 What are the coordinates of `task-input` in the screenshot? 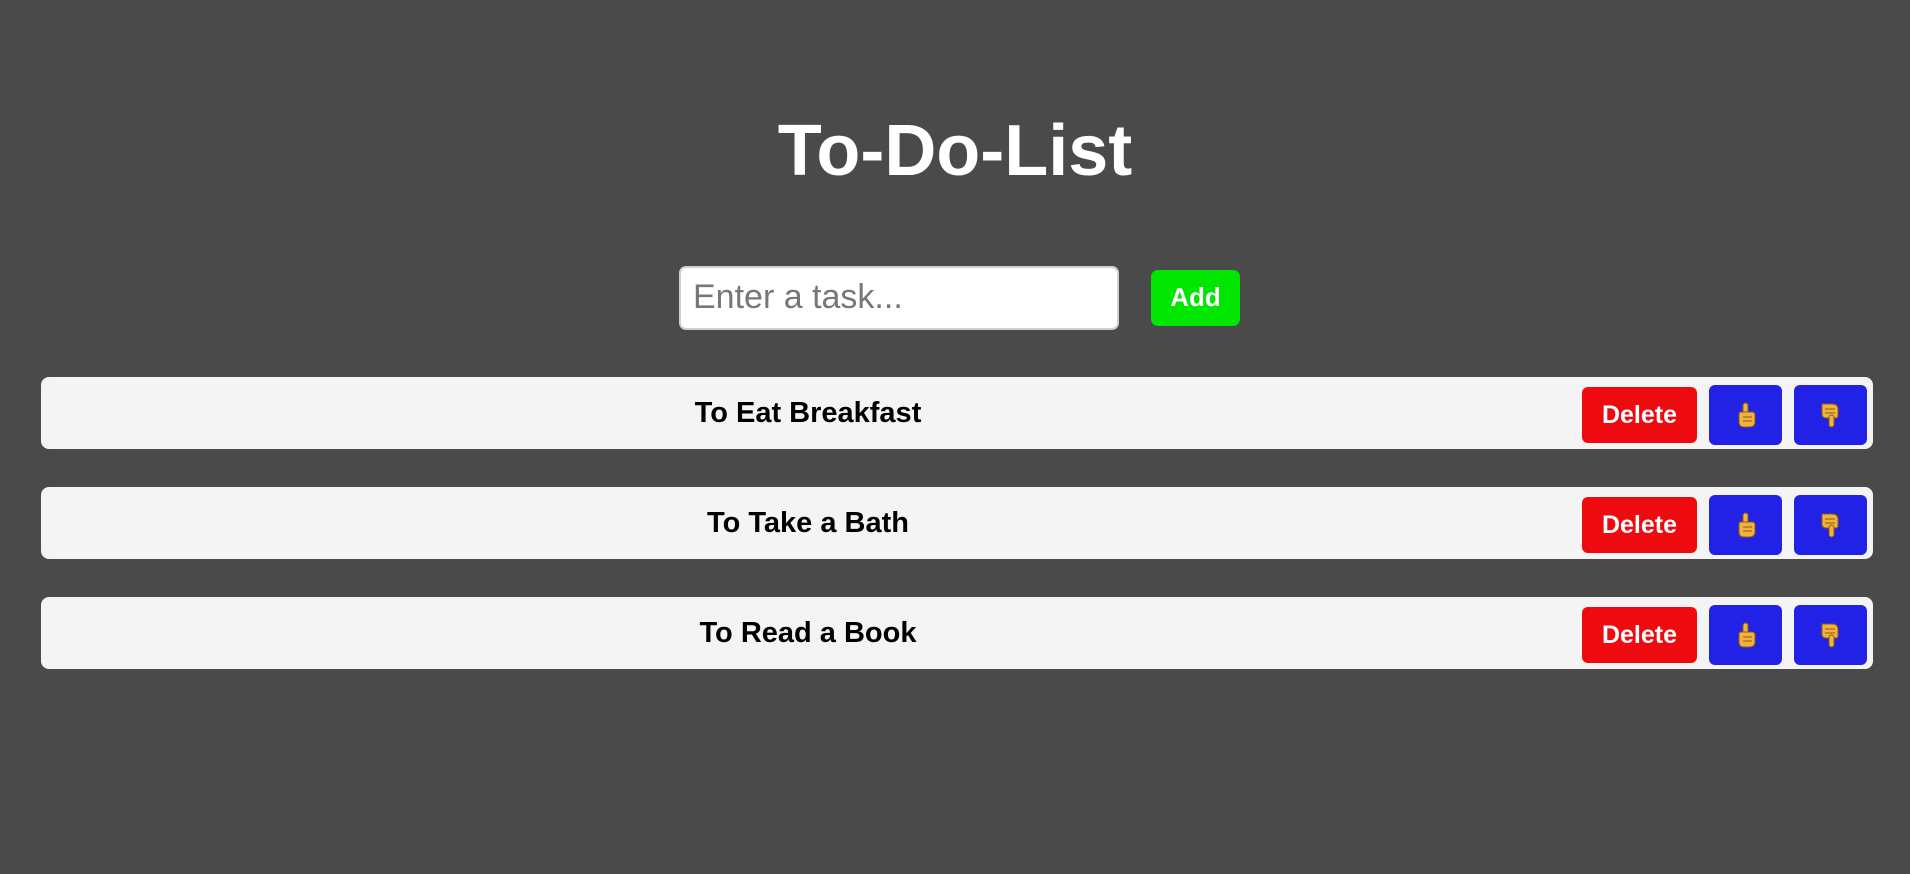 It's located at (899, 297).